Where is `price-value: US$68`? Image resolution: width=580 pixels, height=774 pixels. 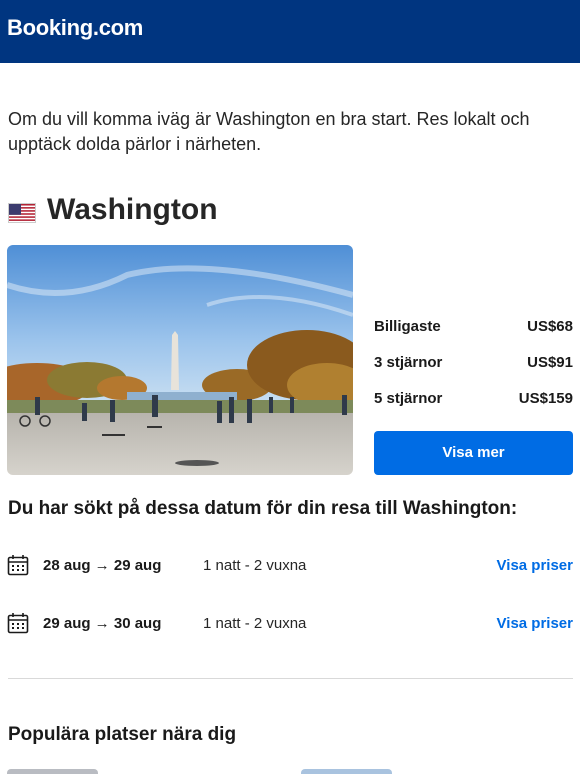 price-value: US$68 is located at coordinates (550, 326).